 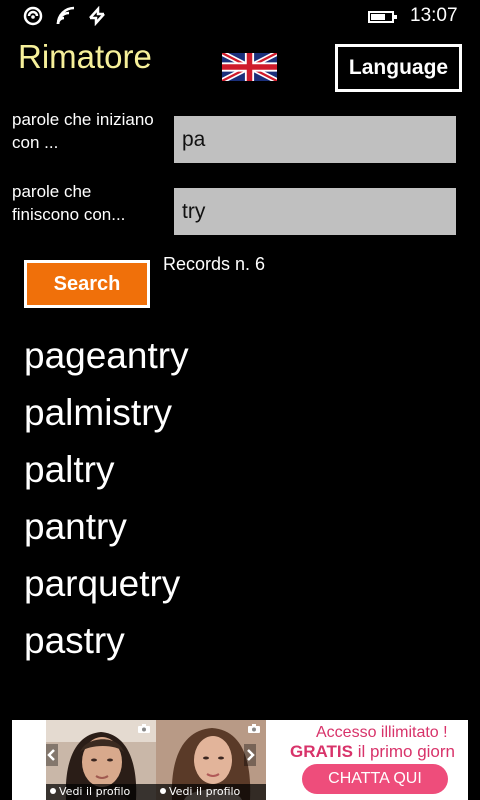 I want to click on starts-with-input, so click(x=315, y=139).